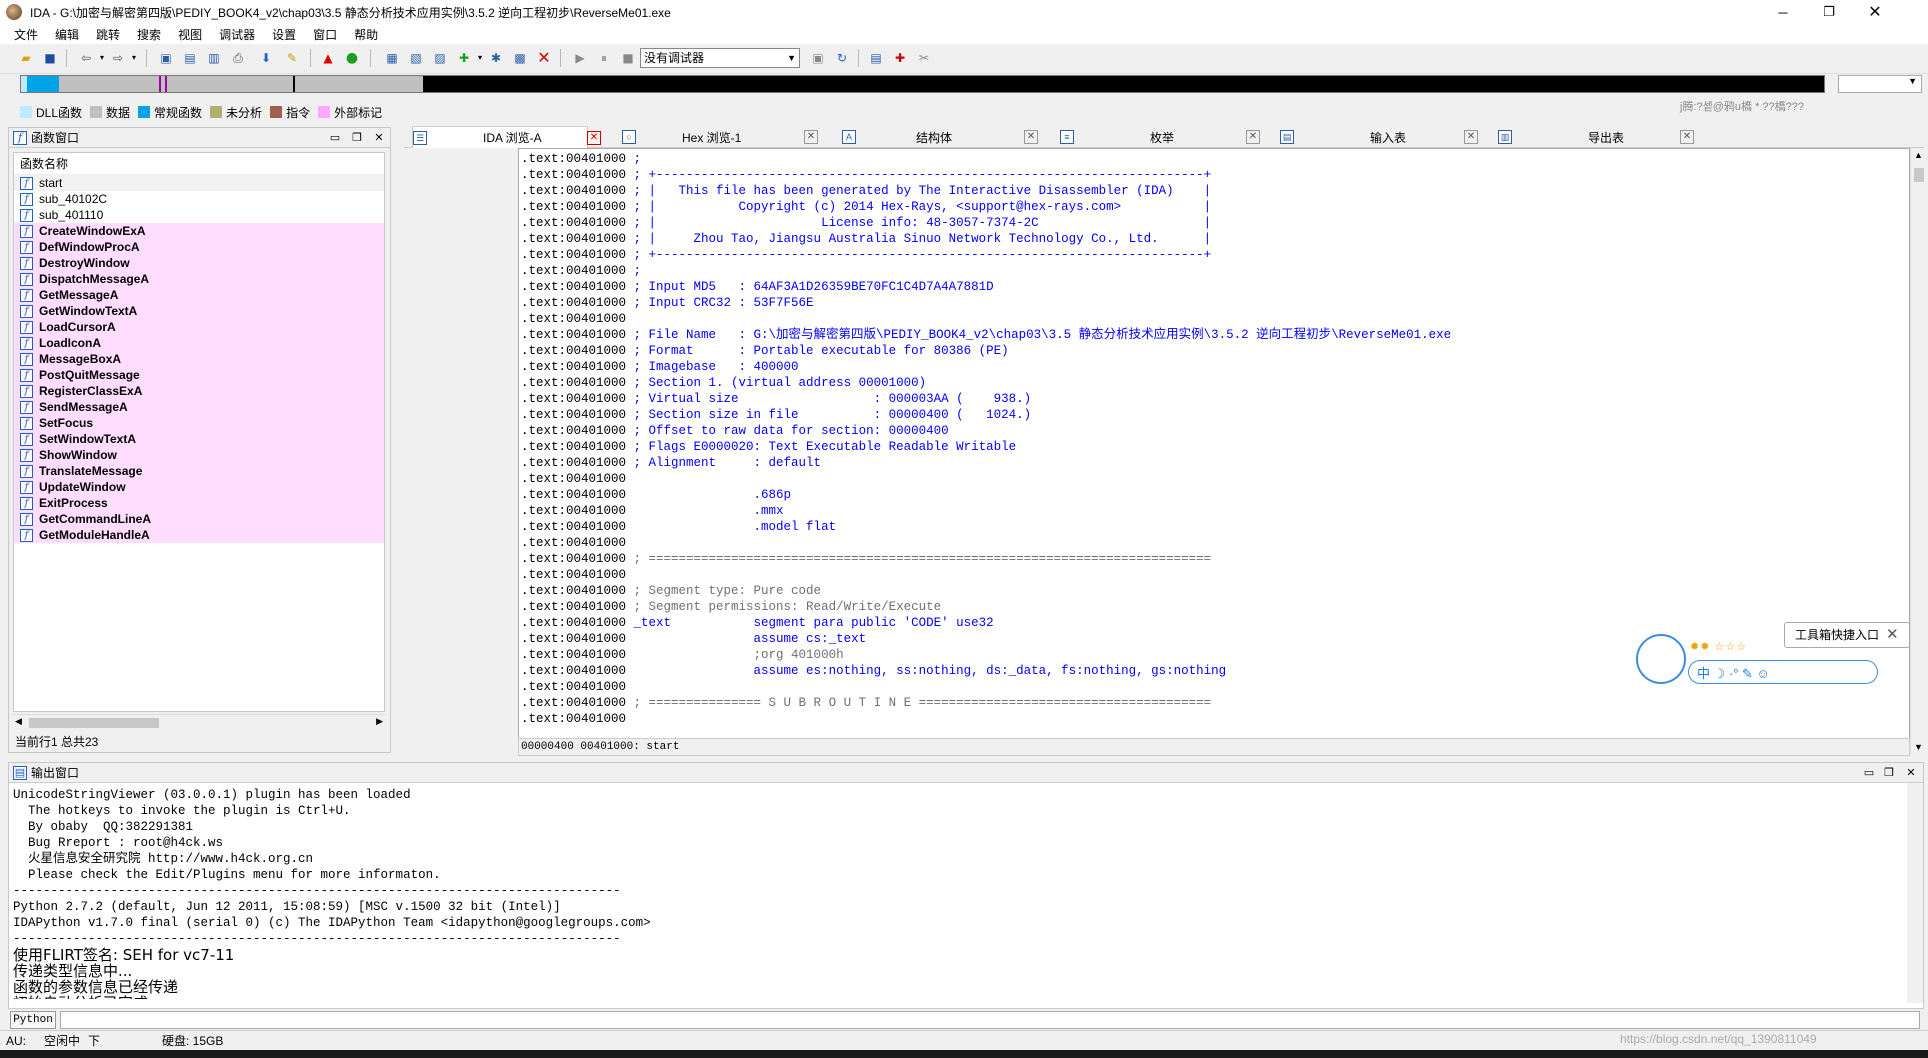  What do you see at coordinates (292, 58) in the screenshot?
I see `pencil-icon: ✎` at bounding box center [292, 58].